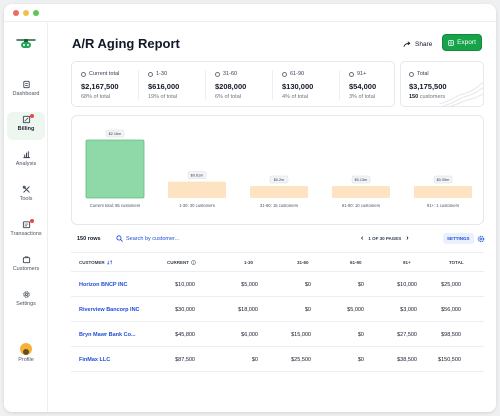 Image resolution: width=500 pixels, height=416 pixels. Describe the element at coordinates (26, 360) in the screenshot. I see `profile-label: Profile` at that location.